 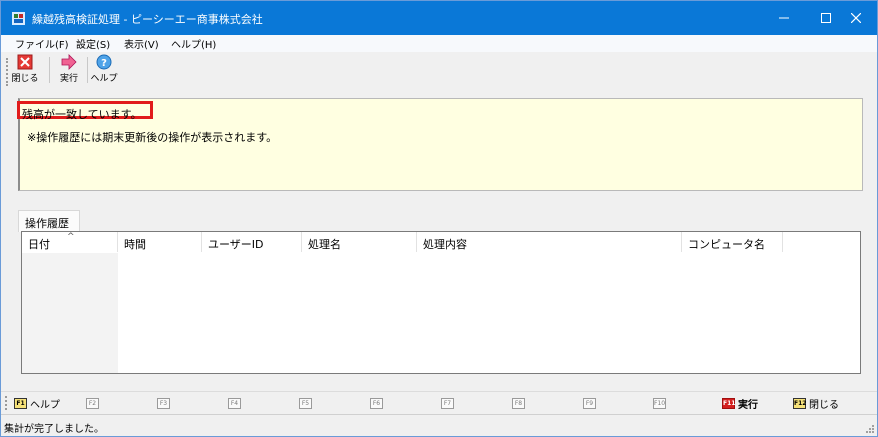 I want to click on title-bar: 繰越残高検証処理 - ピーシーエー商事株式会社, so click(x=439, y=18).